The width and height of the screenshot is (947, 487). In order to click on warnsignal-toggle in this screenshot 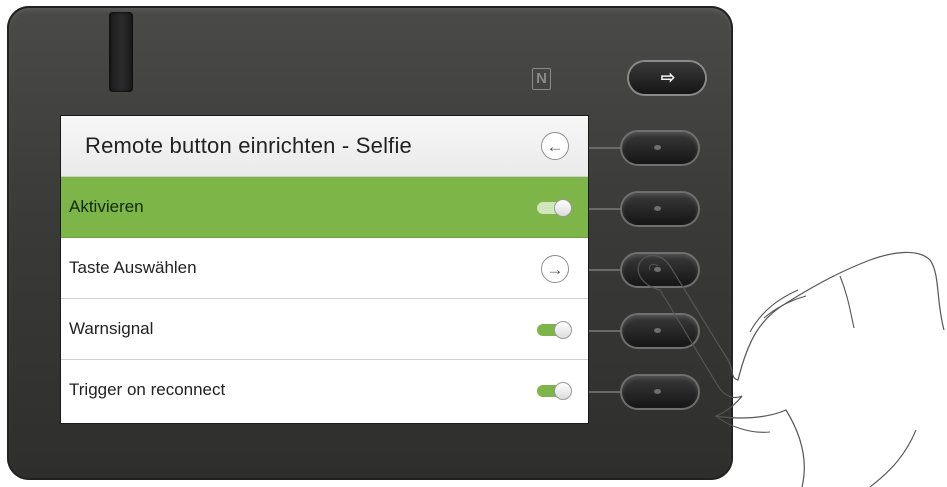, I will do `click(554, 330)`.